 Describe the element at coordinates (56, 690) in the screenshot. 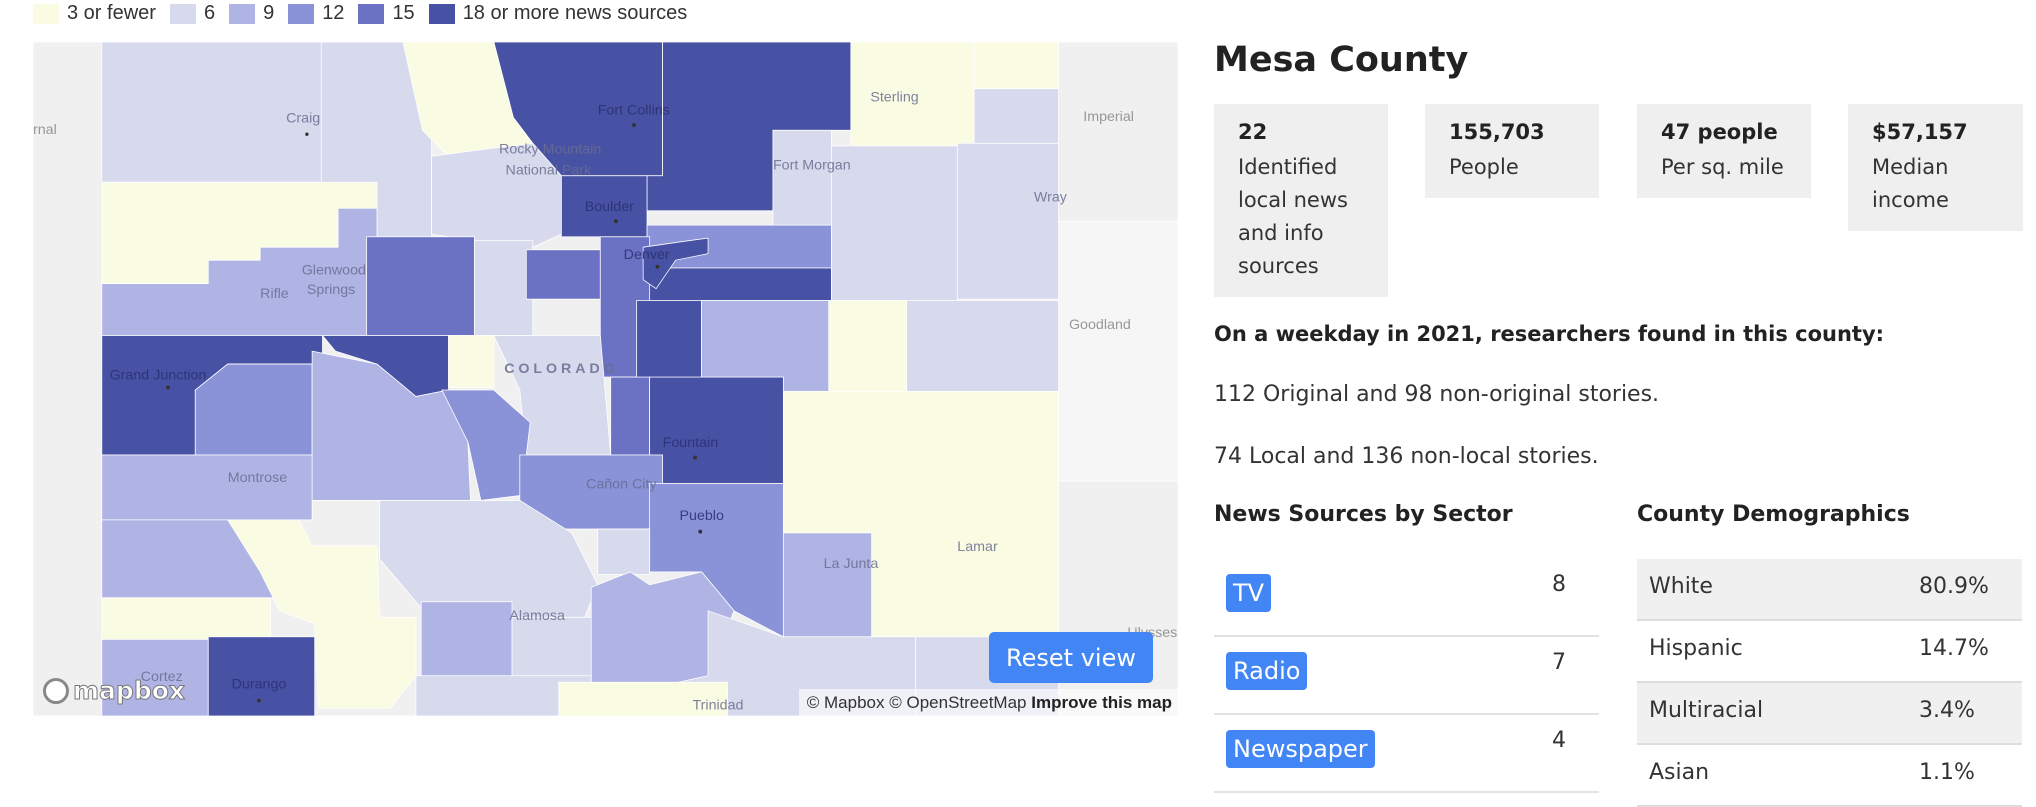

I see `mapbox-logo-icon` at that location.